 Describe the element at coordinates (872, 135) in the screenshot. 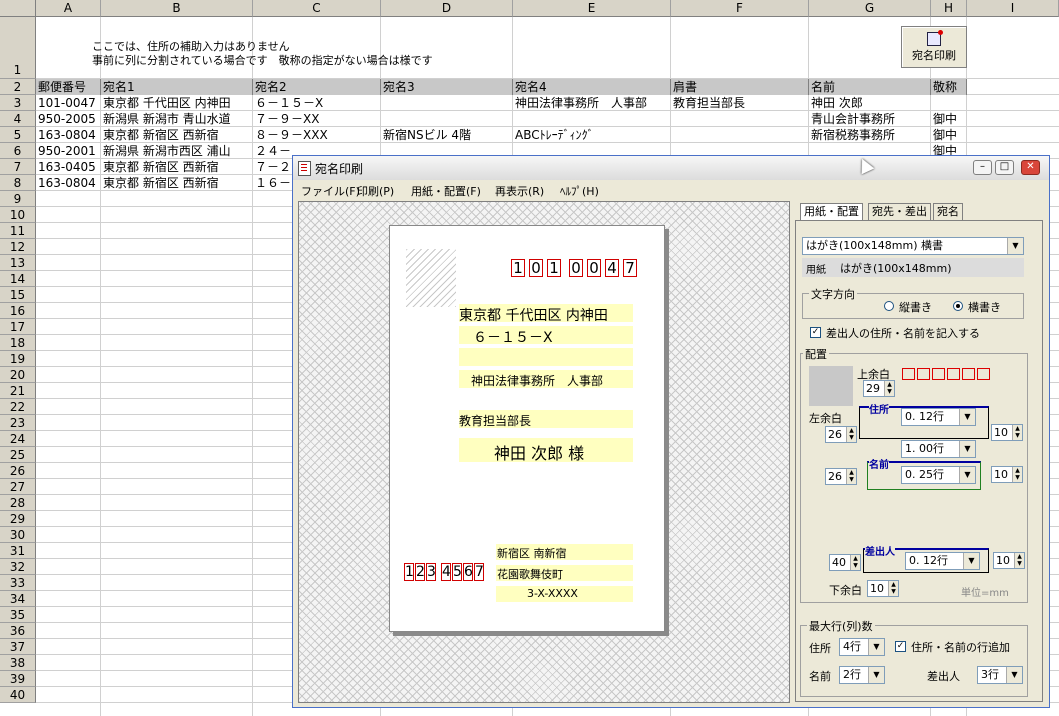

I see `table-cell: 新宿税務事務所` at that location.